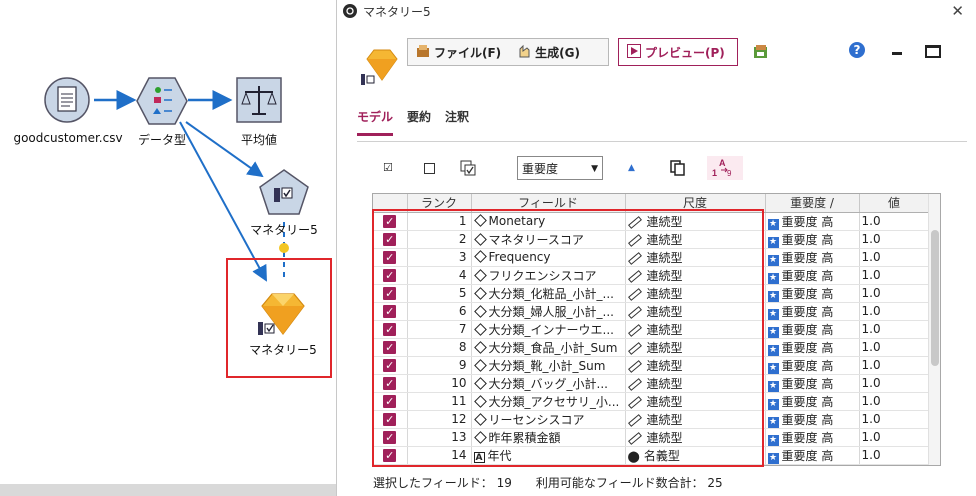 The image size is (976, 496). I want to click on svg-text: 1, so click(714, 173).